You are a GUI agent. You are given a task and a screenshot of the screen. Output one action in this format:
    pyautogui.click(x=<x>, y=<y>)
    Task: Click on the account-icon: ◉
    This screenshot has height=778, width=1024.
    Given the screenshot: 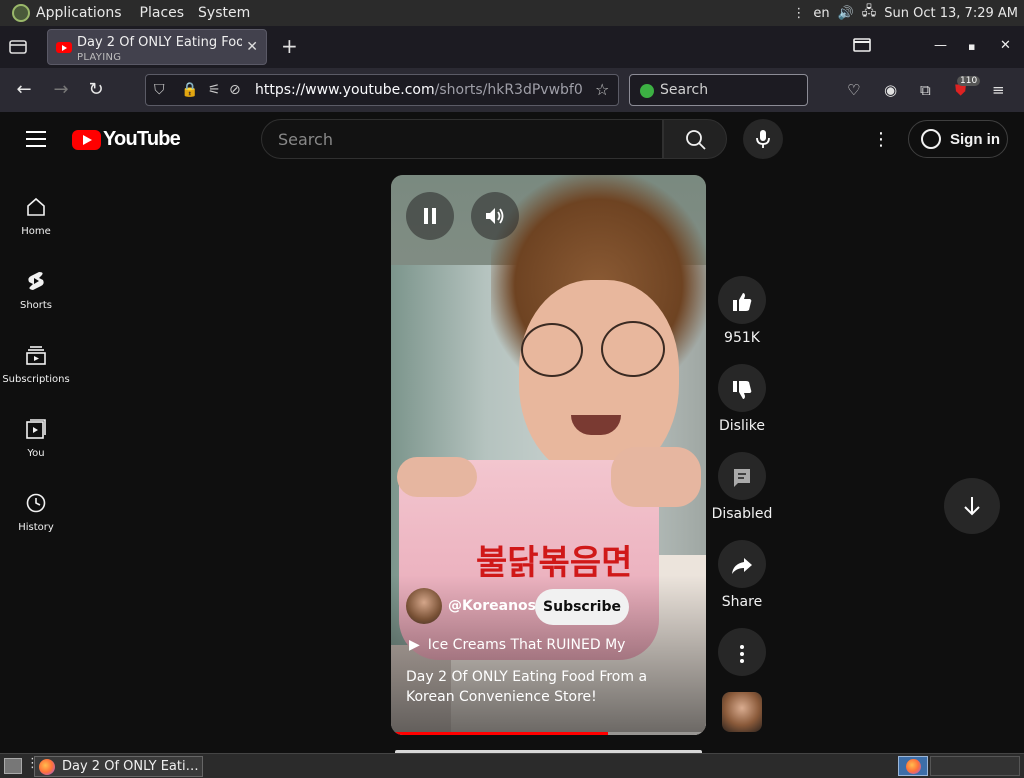 What is the action you would take?
    pyautogui.click(x=890, y=90)
    